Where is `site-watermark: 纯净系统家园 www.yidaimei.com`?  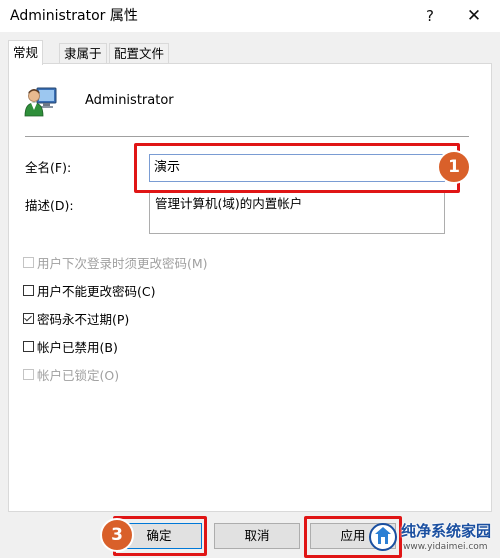 site-watermark: 纯净系统家园 www.yidaimei.com is located at coordinates (433, 537).